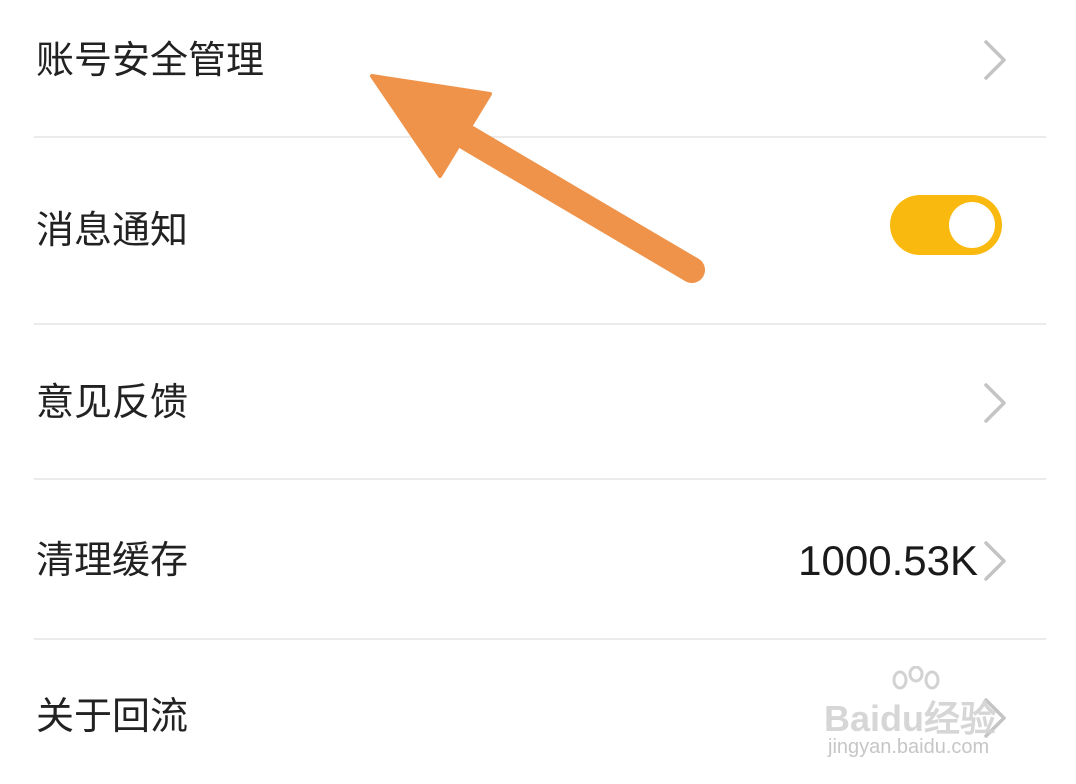  I want to click on settings-item-label: 账号安全管理, so click(150, 60).